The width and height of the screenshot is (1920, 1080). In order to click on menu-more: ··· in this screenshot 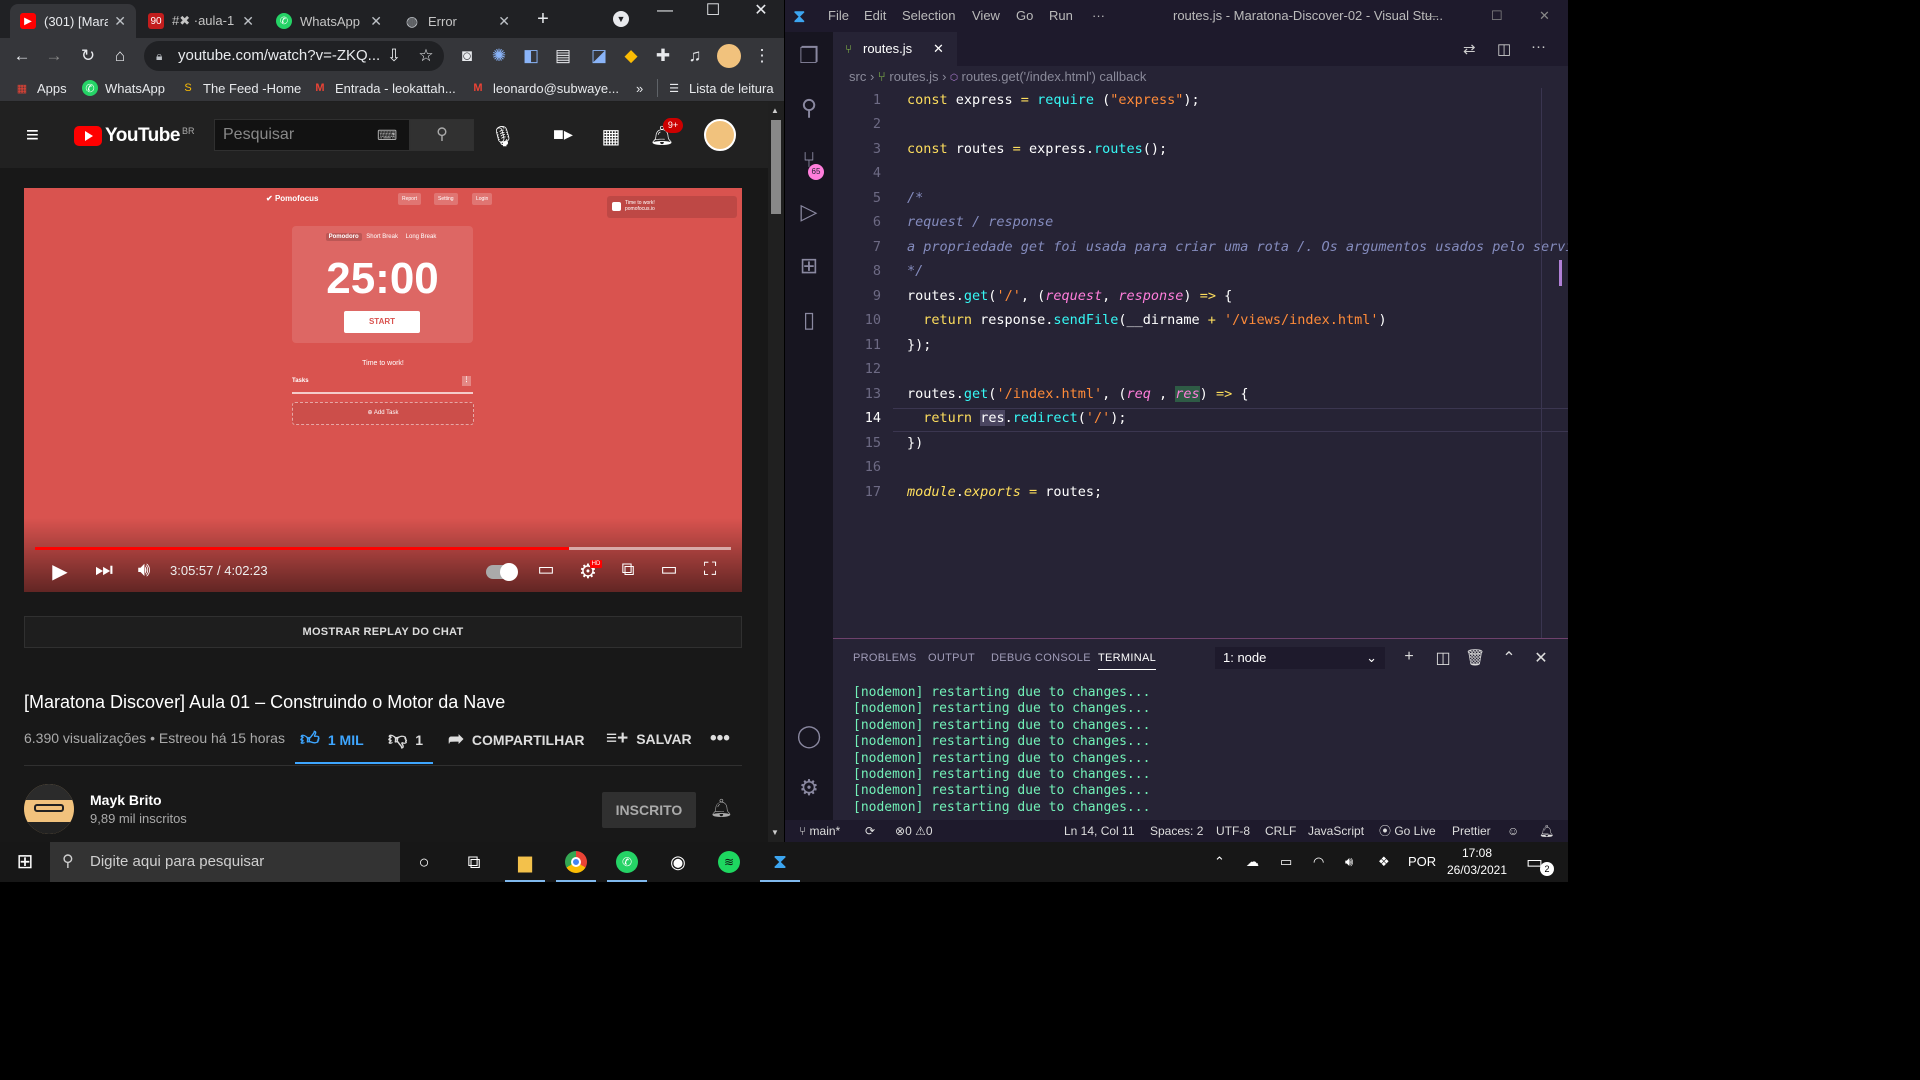, I will do `click(1098, 15)`.